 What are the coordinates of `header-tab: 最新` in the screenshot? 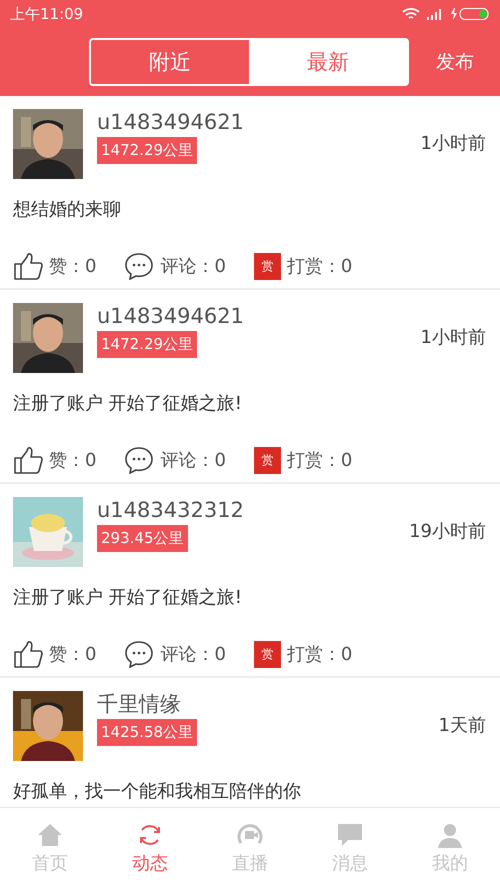 It's located at (328, 62).